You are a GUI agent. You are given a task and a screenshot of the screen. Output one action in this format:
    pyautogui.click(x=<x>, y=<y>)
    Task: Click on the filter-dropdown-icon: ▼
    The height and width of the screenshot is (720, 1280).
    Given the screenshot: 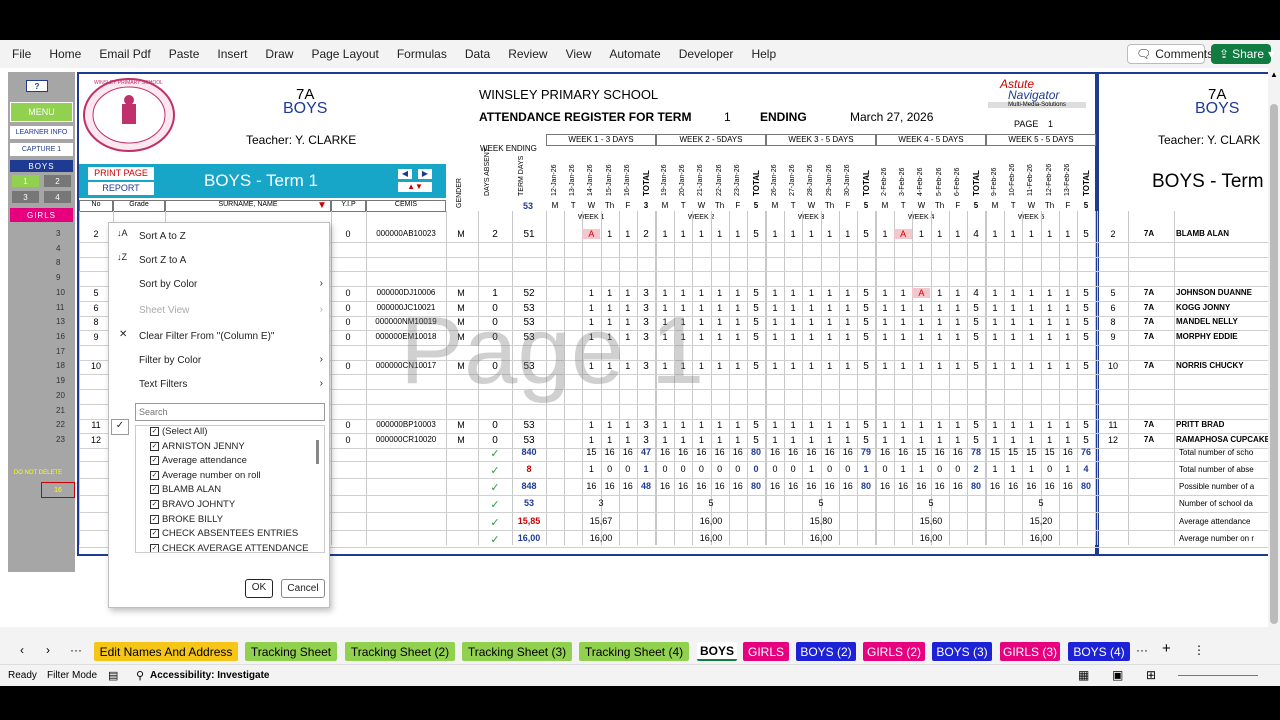 What is the action you would take?
    pyautogui.click(x=323, y=206)
    